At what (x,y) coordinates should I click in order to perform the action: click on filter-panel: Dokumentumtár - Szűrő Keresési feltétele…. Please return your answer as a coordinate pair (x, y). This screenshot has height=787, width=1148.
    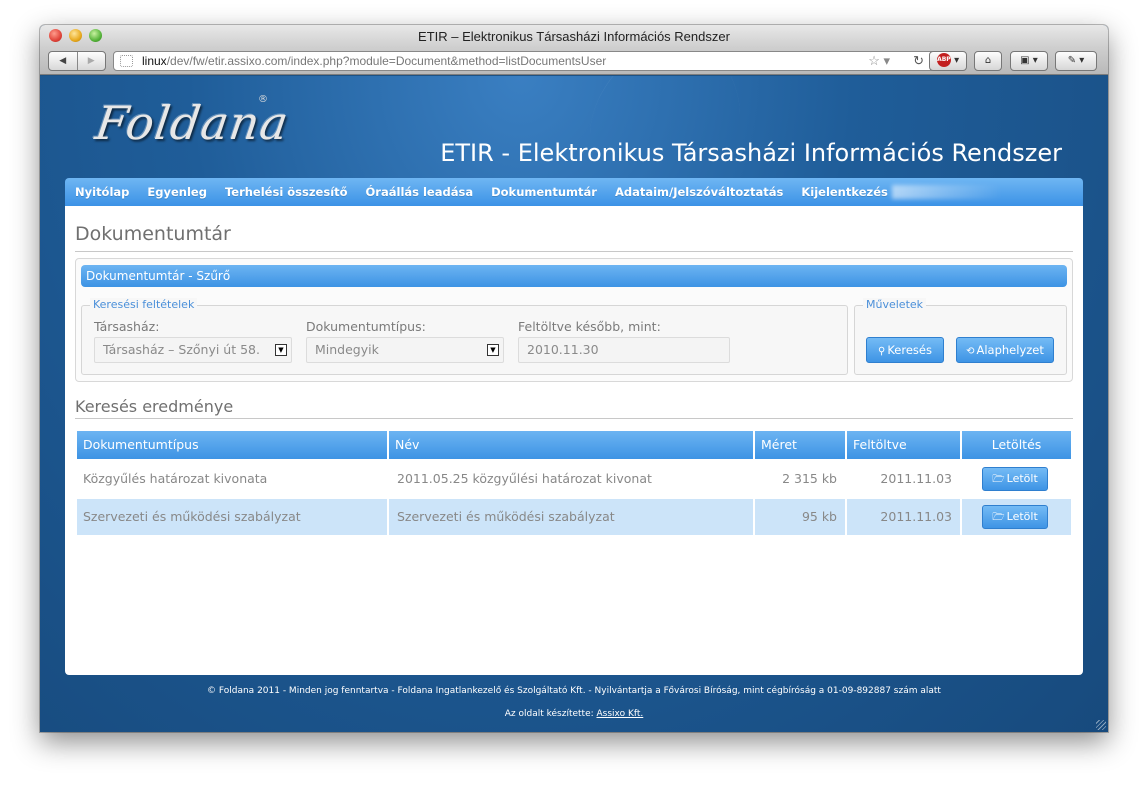
    Looking at the image, I should click on (574, 320).